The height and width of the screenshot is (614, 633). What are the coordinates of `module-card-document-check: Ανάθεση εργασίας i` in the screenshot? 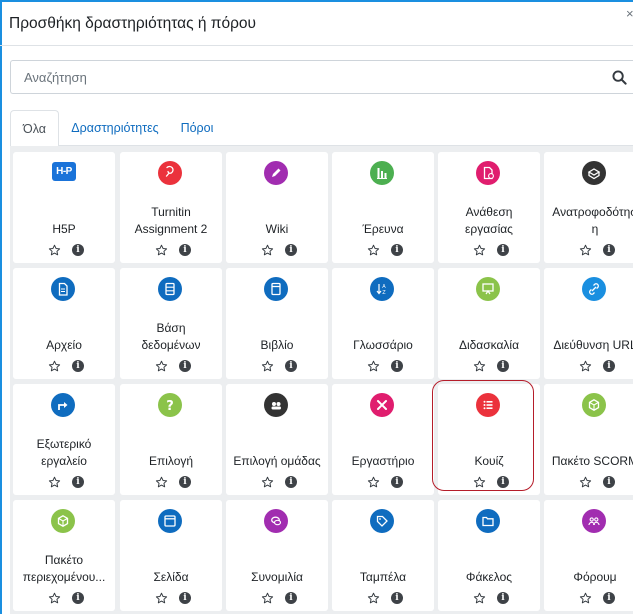 It's located at (489, 207).